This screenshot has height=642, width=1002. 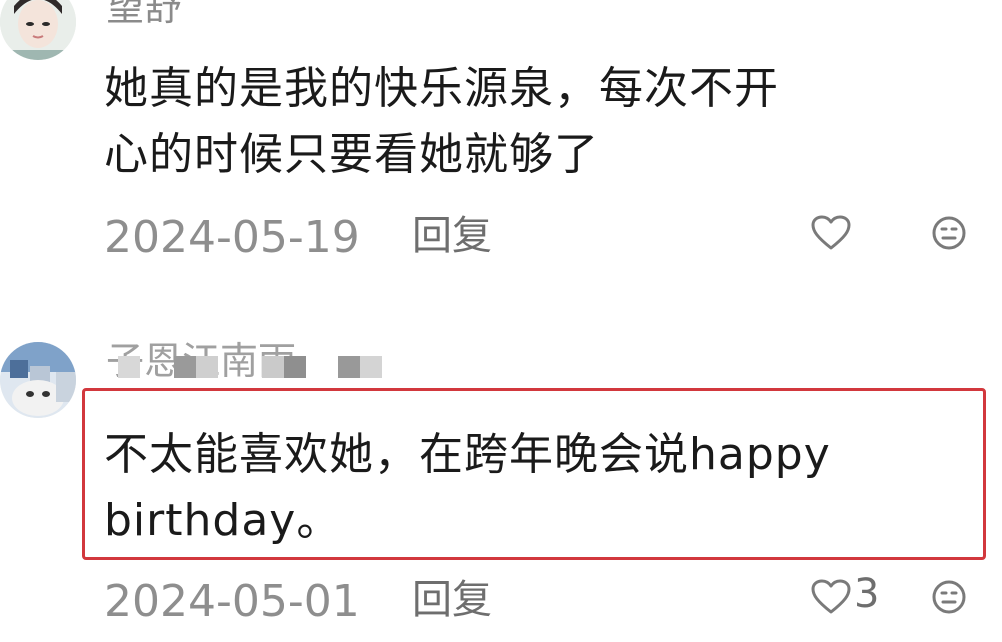 What do you see at coordinates (467, 454) in the screenshot?
I see `comment-text-line: 不太能喜欢她，在跨年晚会说happy` at bounding box center [467, 454].